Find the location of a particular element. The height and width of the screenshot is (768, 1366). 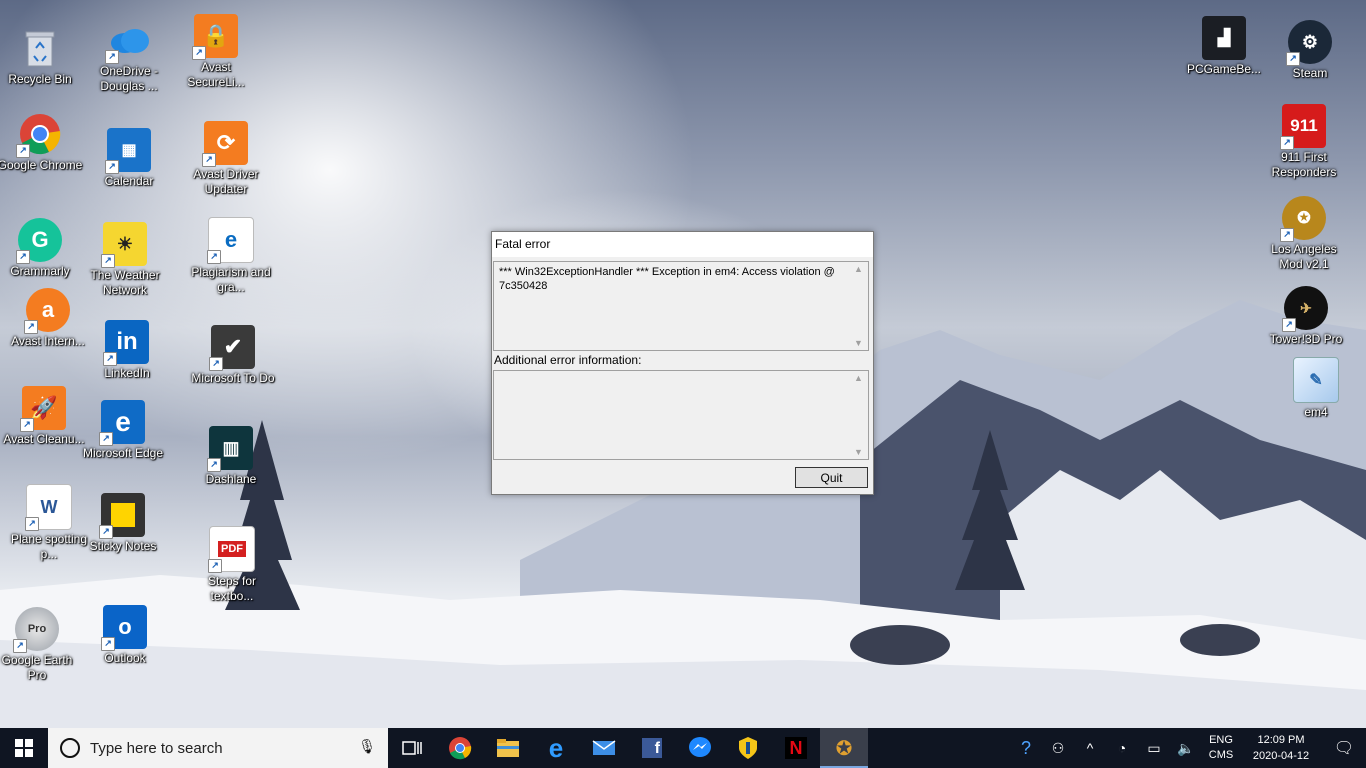

taskbar-app-shield is located at coordinates (748, 748).